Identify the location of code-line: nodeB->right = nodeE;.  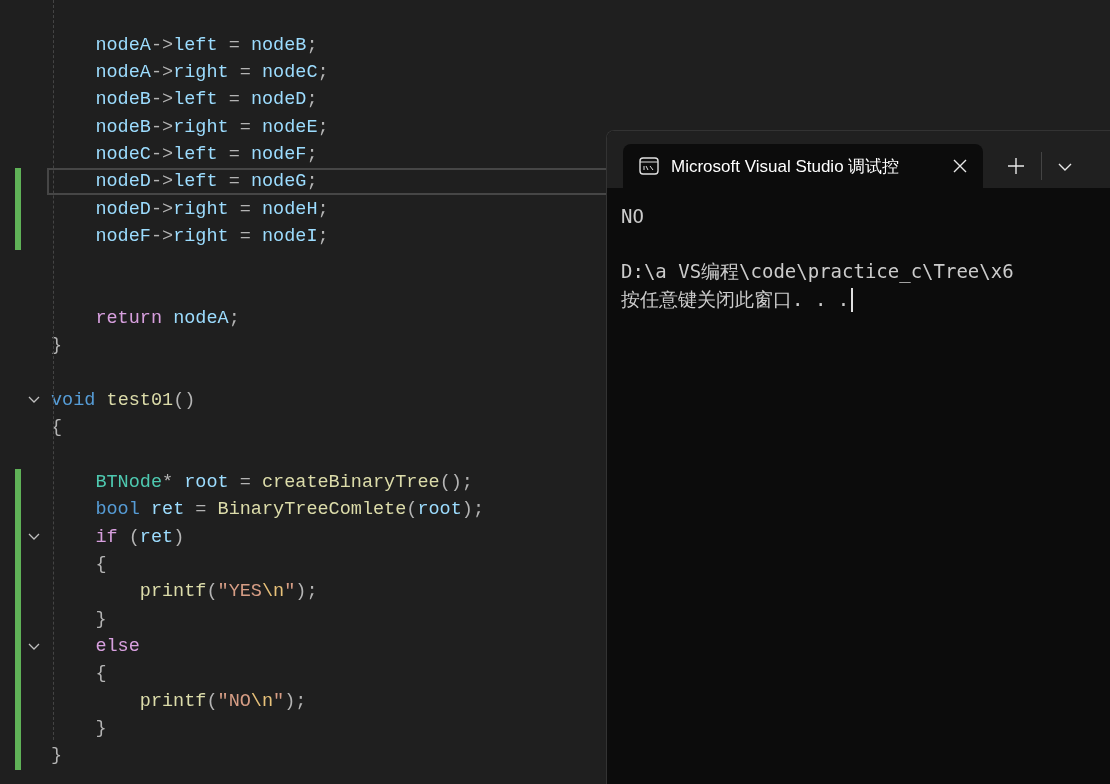
(211, 127).